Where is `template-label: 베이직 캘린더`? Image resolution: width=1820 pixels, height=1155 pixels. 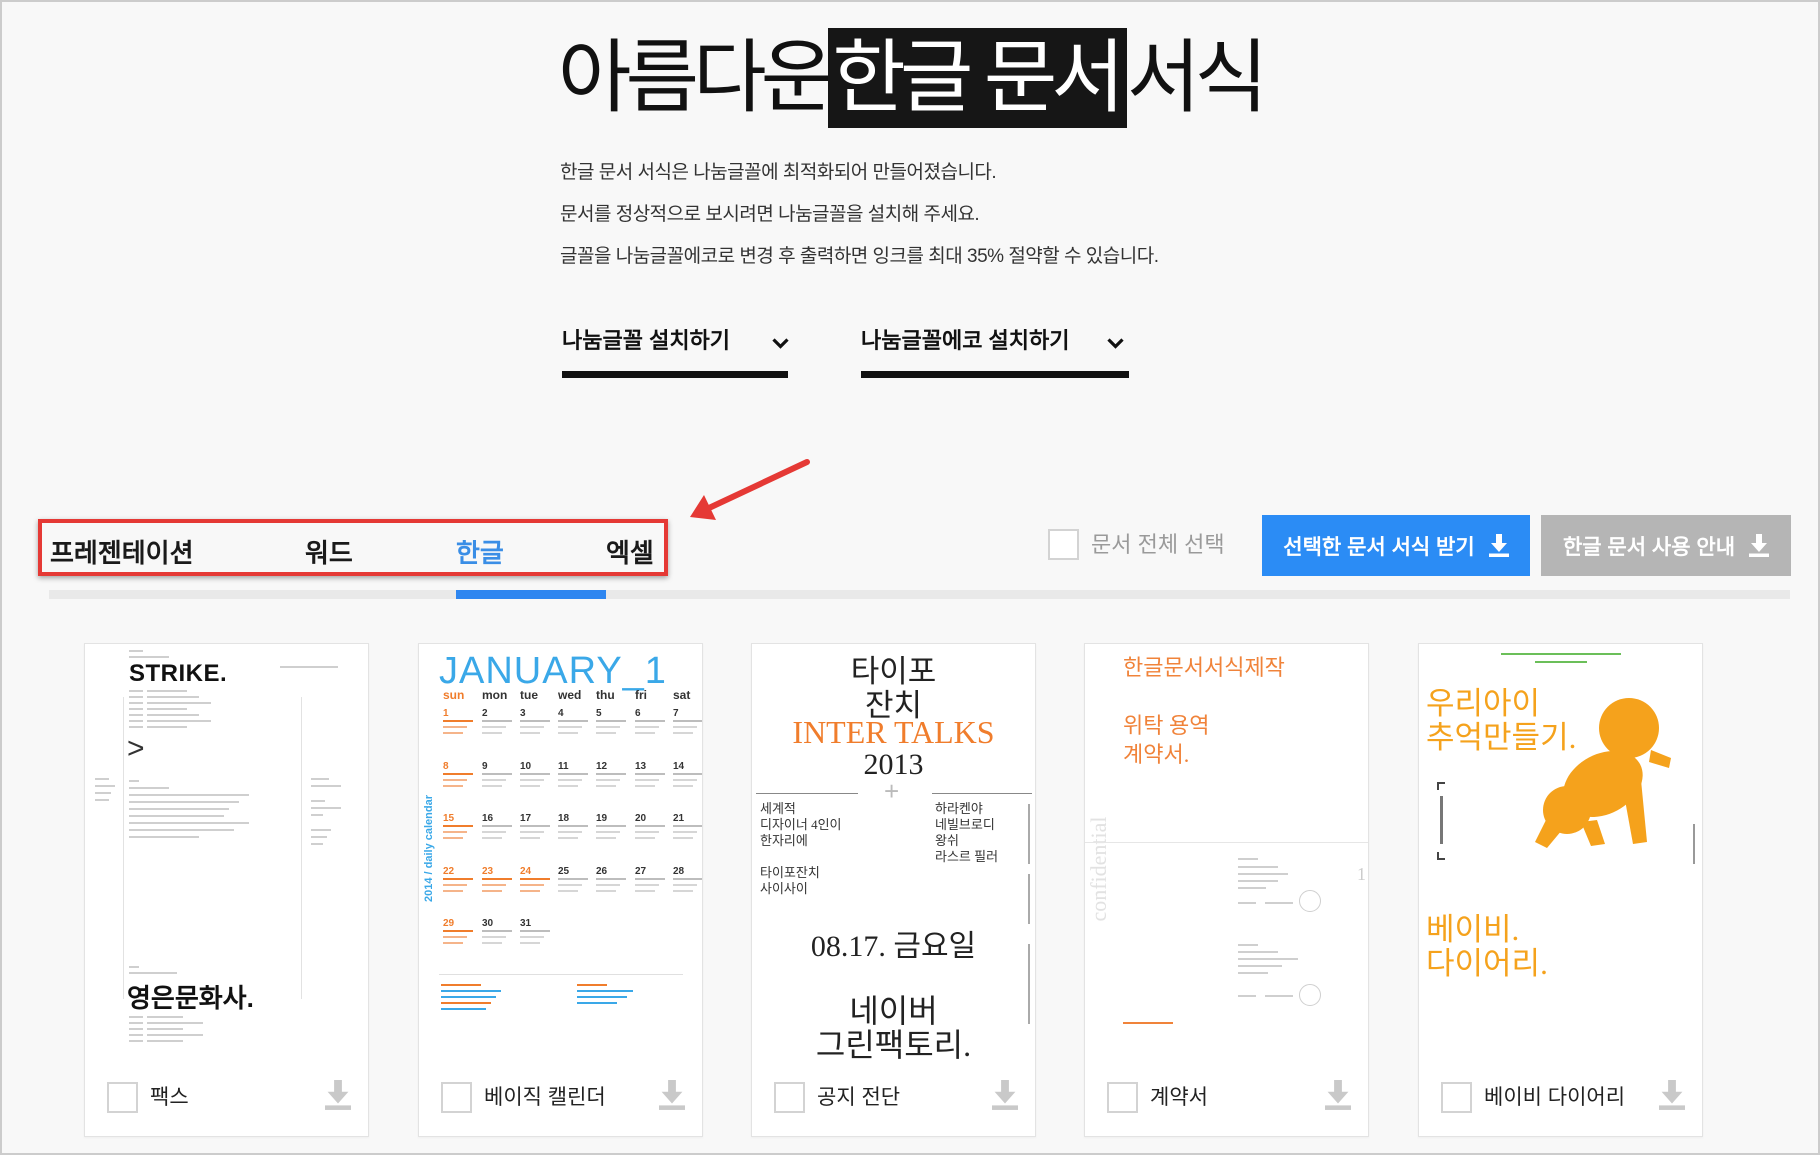 template-label: 베이직 캘린더 is located at coordinates (545, 1097).